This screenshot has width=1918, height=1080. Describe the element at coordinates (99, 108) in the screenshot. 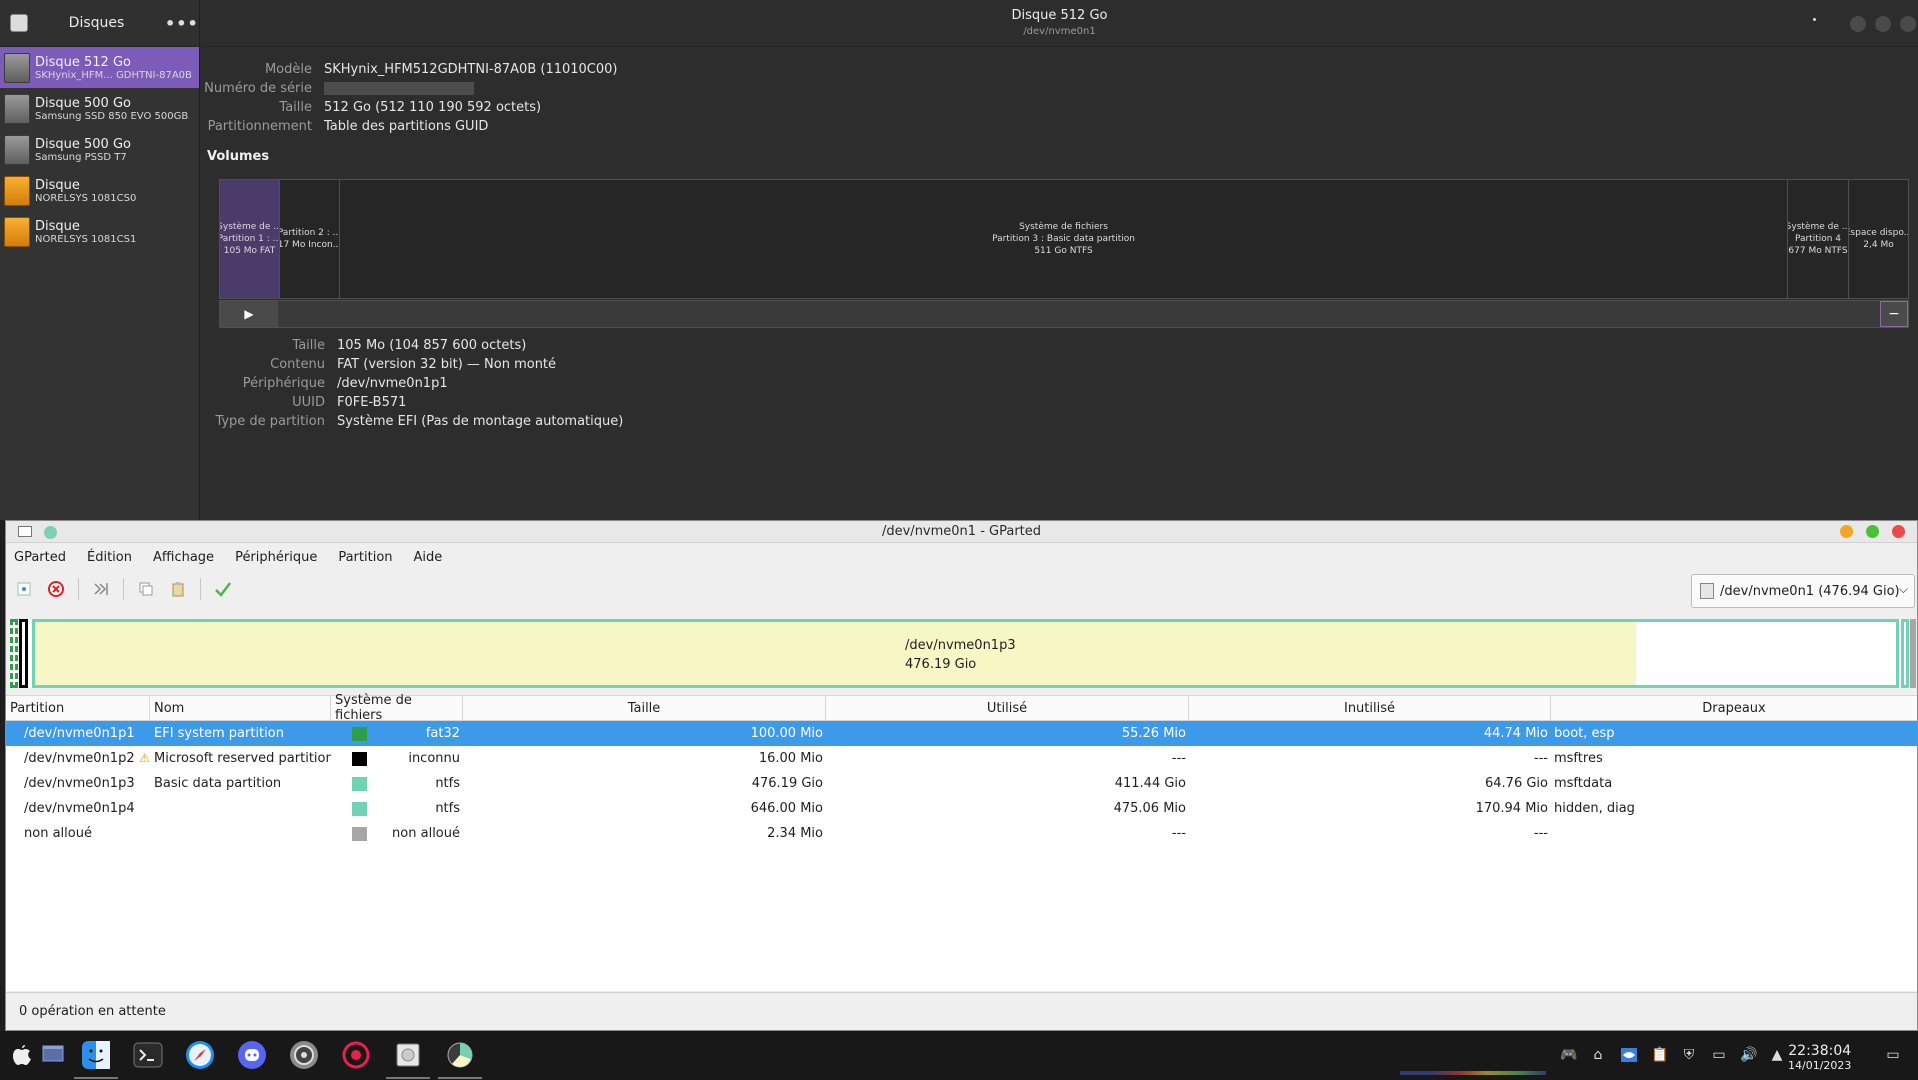

I see `sidebar-item-disk-2: Disque 500 Go Samsung SSD 850 EVO 500GB` at that location.